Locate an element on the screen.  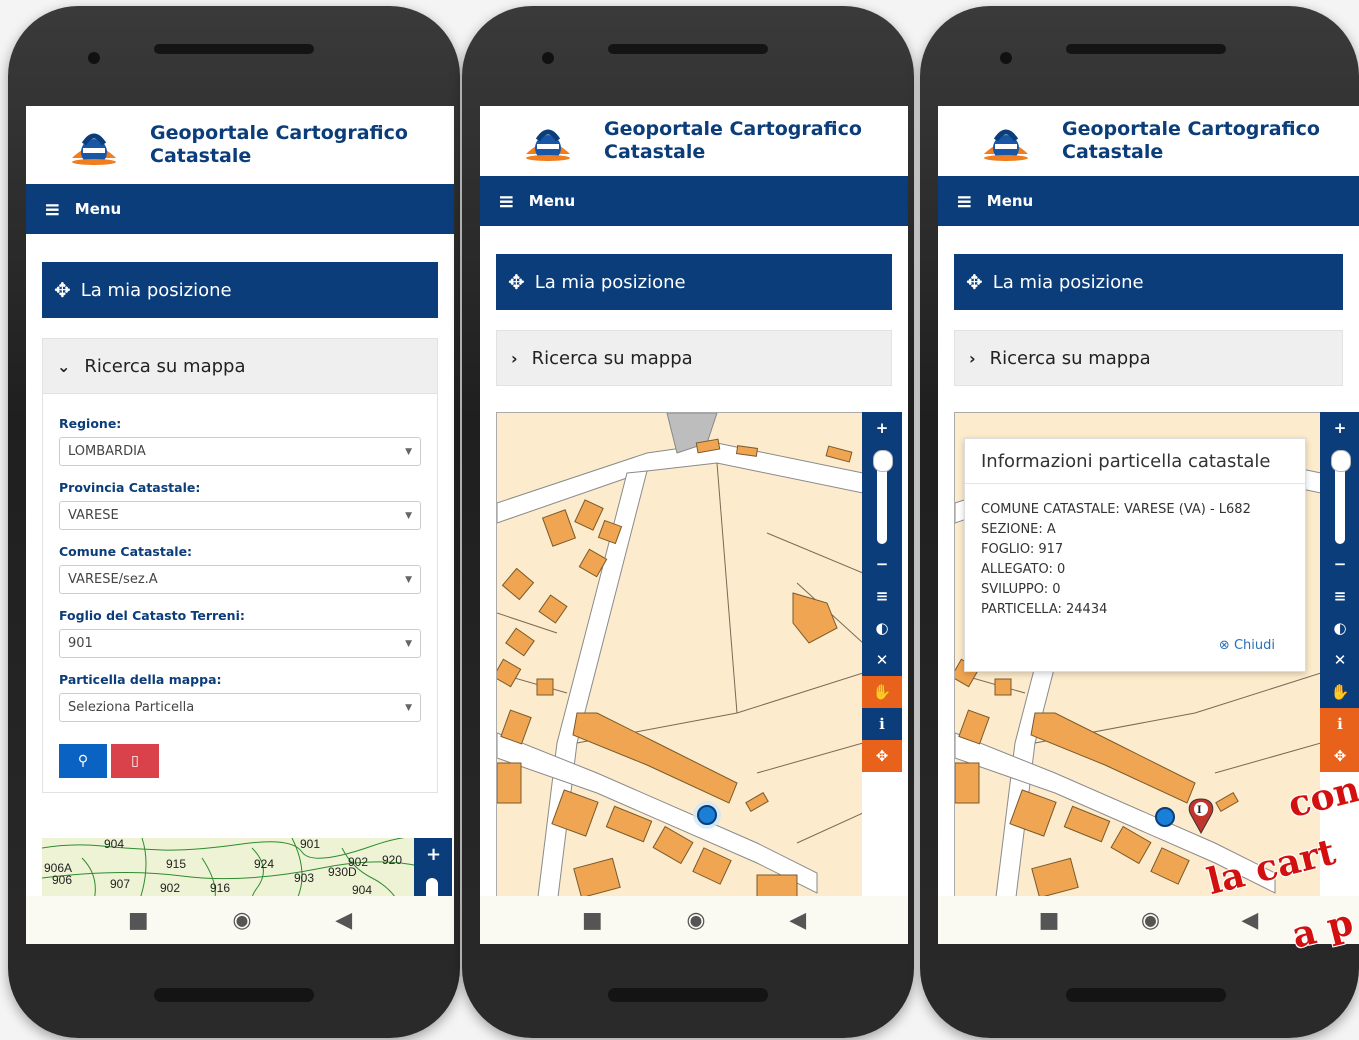
popup-line: FOGLIO: 917 is located at coordinates (1022, 549).